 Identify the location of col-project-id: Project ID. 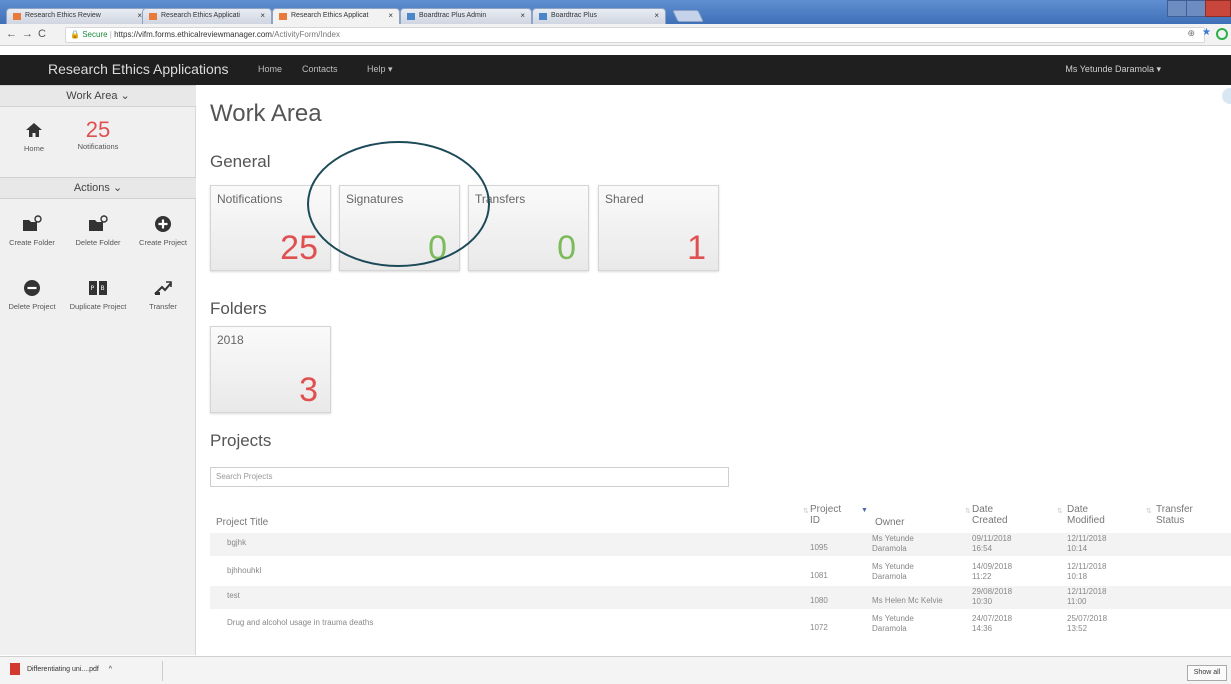
(825, 515).